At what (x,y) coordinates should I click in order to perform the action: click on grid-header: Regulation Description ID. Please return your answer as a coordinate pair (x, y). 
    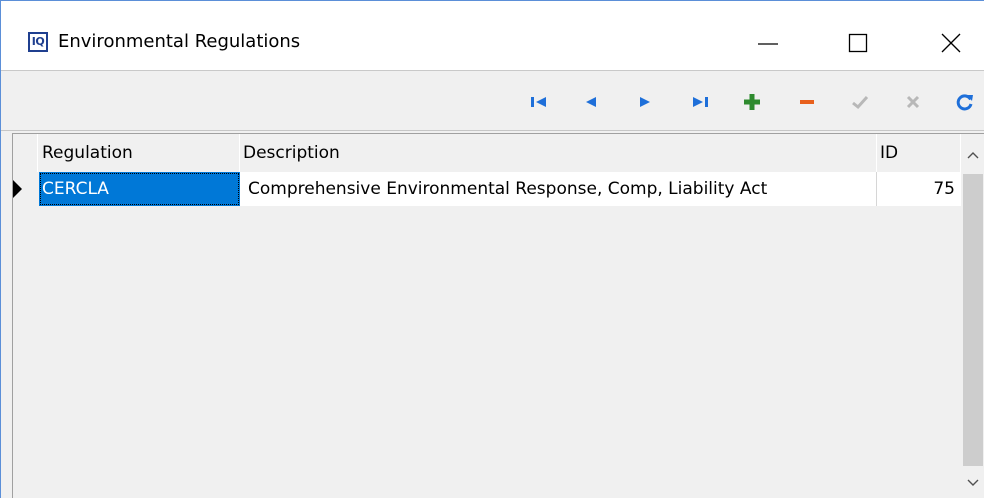
    Looking at the image, I should click on (487, 153).